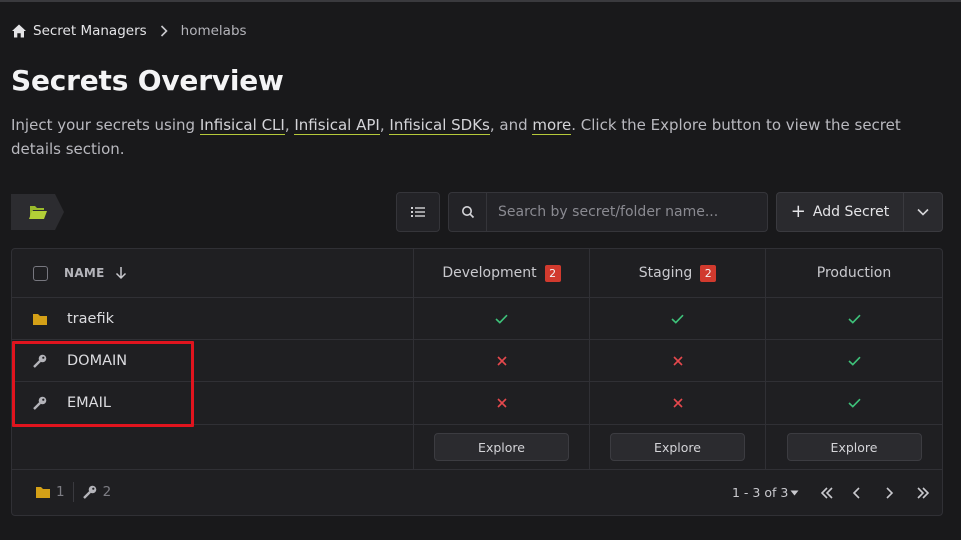 The height and width of the screenshot is (540, 961). I want to click on caret-down-icon, so click(794, 493).